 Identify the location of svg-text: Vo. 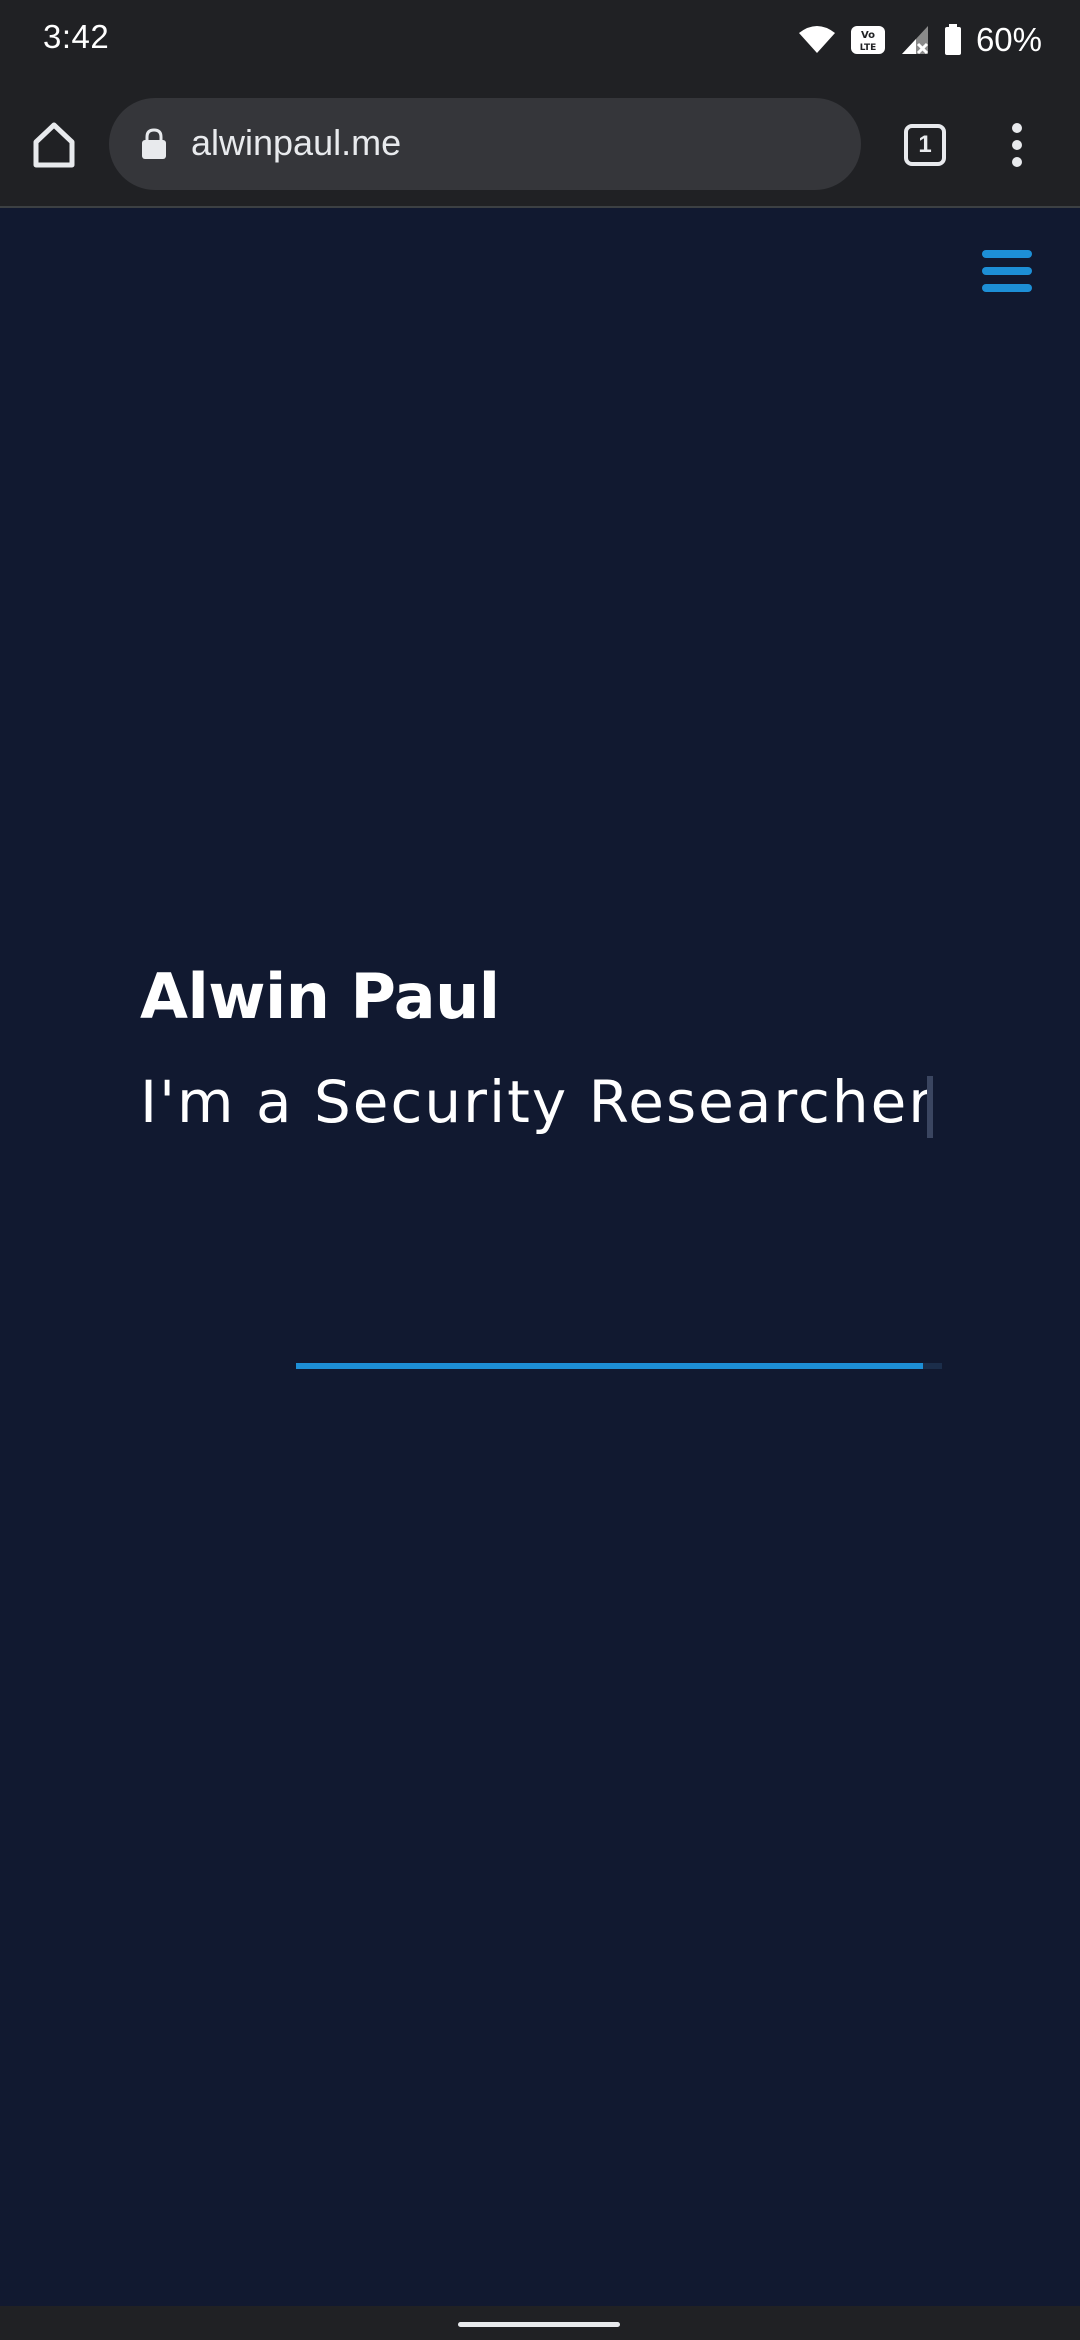
(868, 35).